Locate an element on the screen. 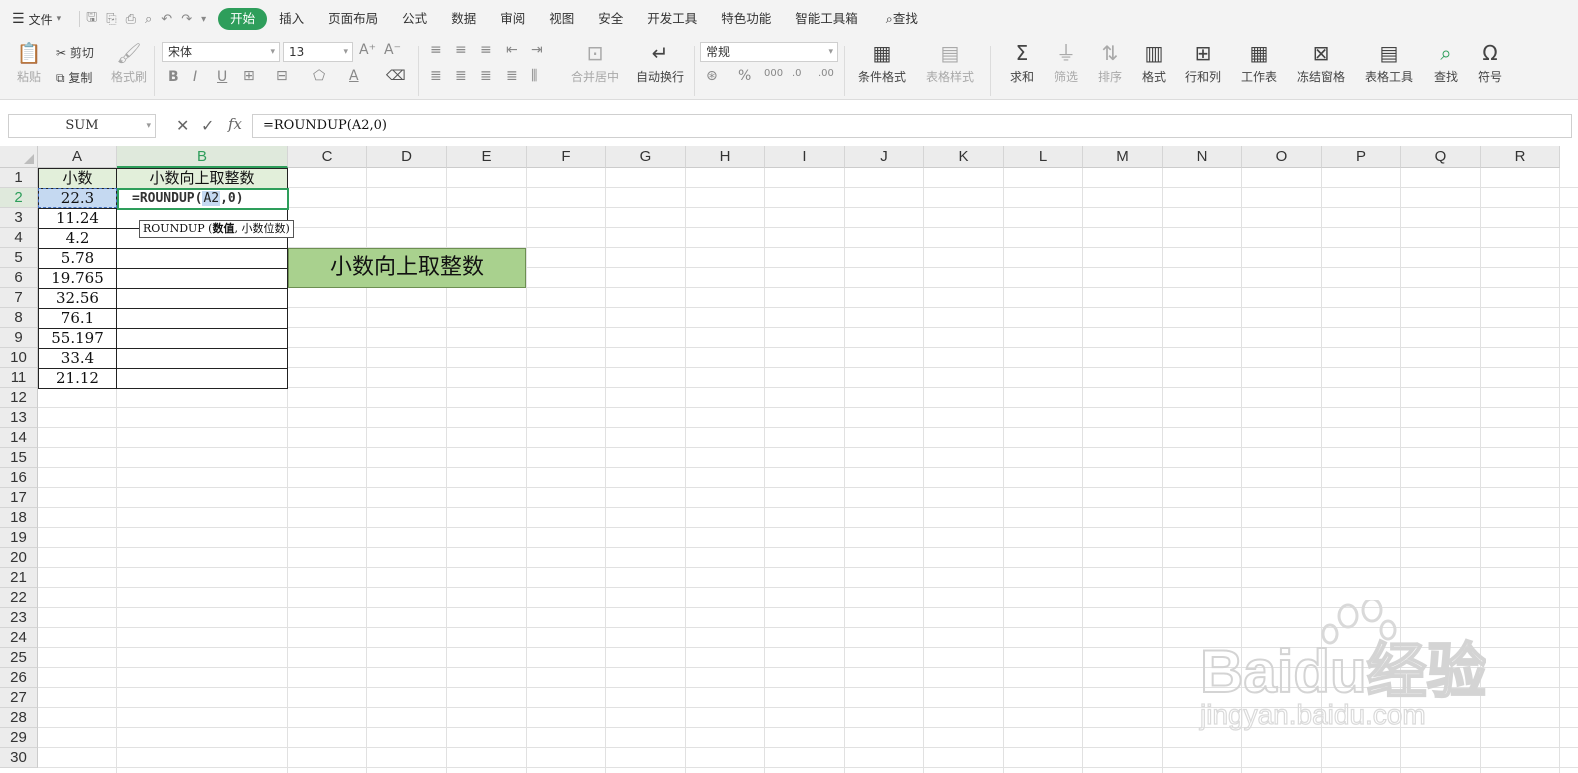 The height and width of the screenshot is (773, 1578). cell-a9: 55.197 is located at coordinates (77, 338).